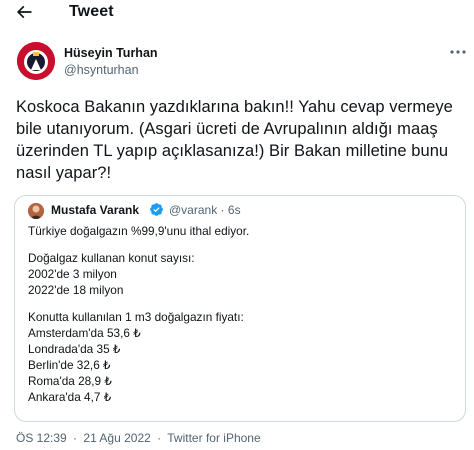 The height and width of the screenshot is (450, 474). Describe the element at coordinates (213, 438) in the screenshot. I see `tweet-source-app: Twitter for iPhone` at that location.